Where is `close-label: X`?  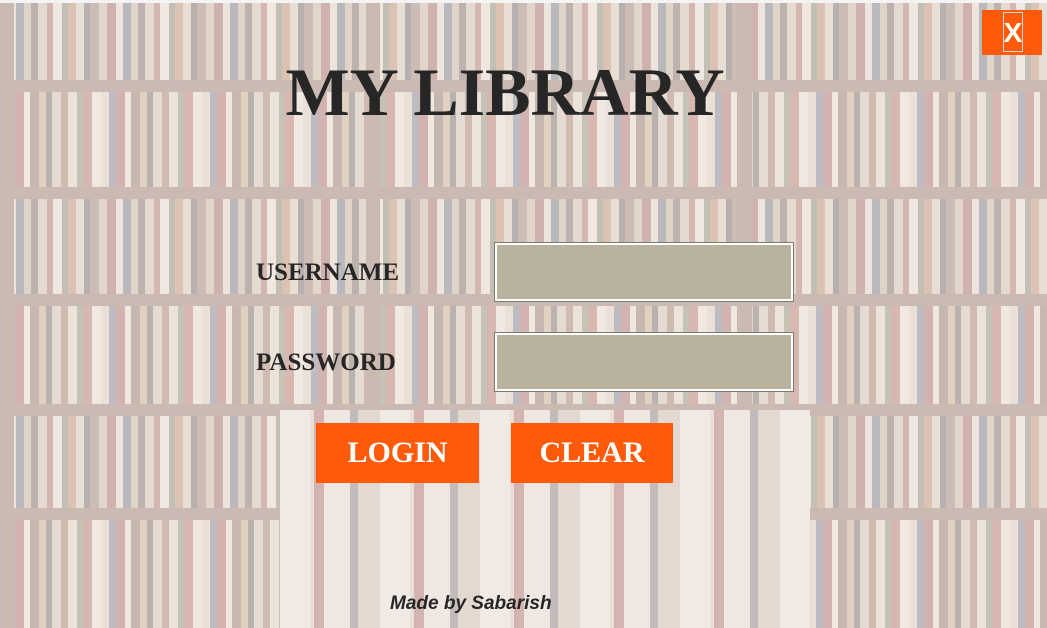 close-label: X is located at coordinates (1013, 32).